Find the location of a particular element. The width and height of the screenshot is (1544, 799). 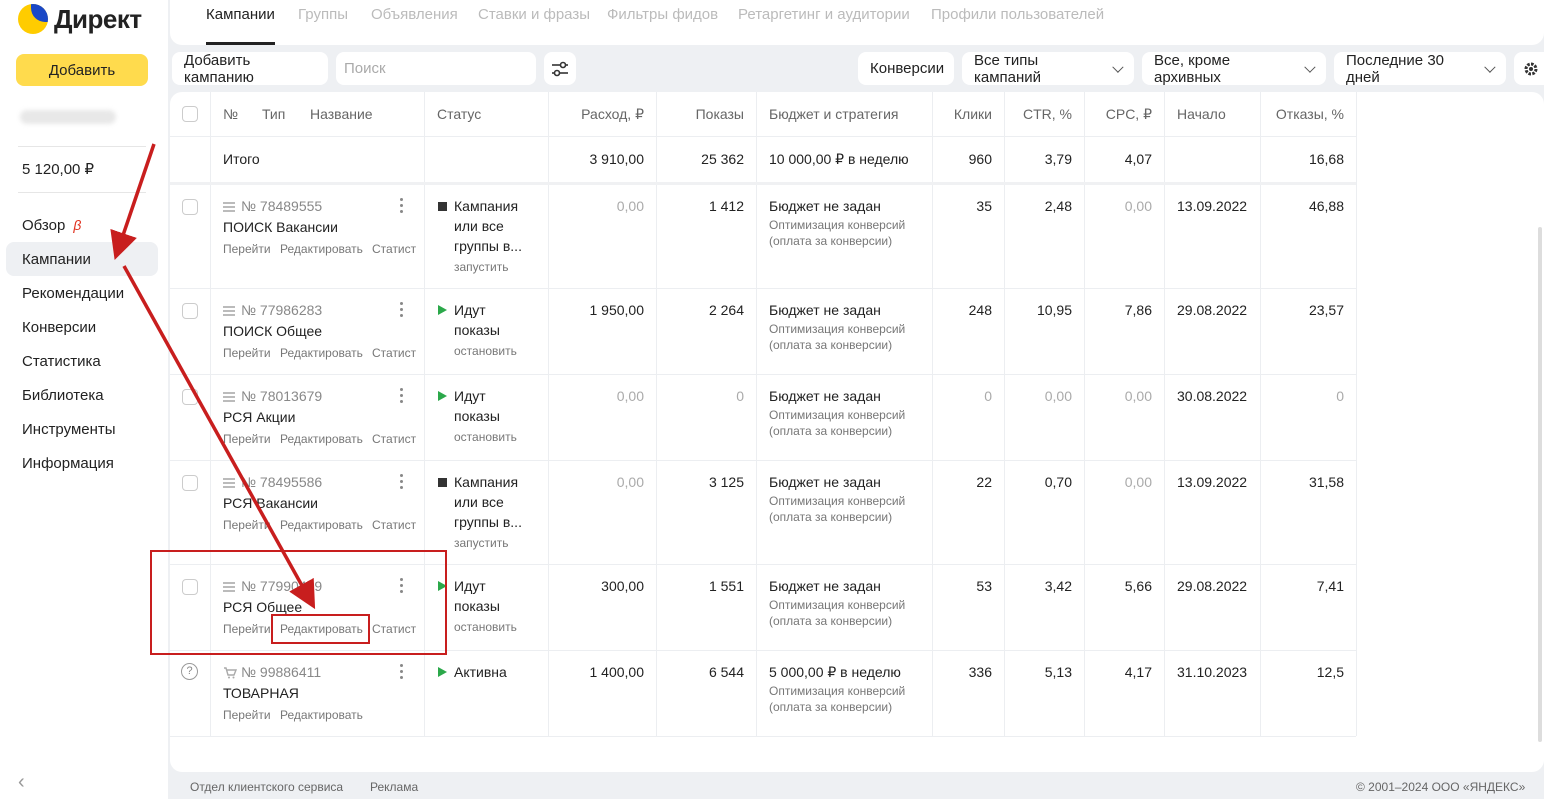

header-spend: Расход, ₽ is located at coordinates (596, 114).